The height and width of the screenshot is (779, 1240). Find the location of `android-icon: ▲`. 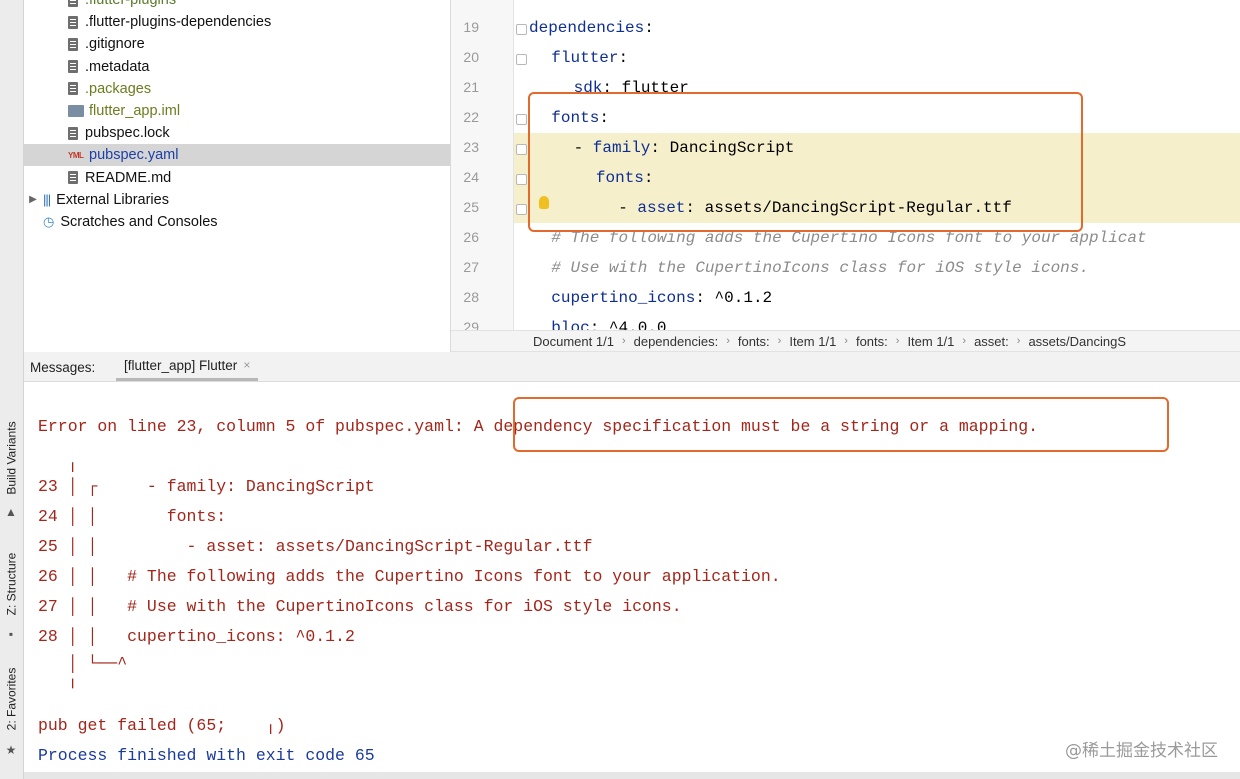

android-icon: ▲ is located at coordinates (11, 512).